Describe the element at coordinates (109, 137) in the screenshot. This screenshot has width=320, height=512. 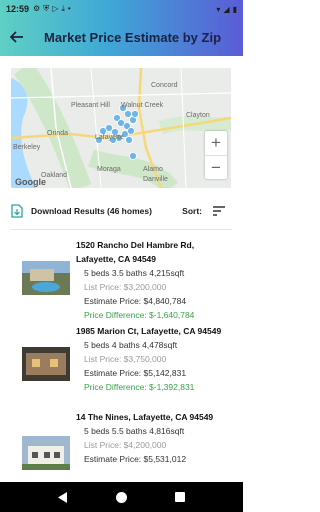
I see `map-label: Lafayette` at that location.